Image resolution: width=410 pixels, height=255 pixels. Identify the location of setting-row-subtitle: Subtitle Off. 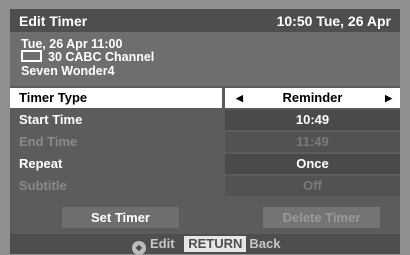
(205, 186).